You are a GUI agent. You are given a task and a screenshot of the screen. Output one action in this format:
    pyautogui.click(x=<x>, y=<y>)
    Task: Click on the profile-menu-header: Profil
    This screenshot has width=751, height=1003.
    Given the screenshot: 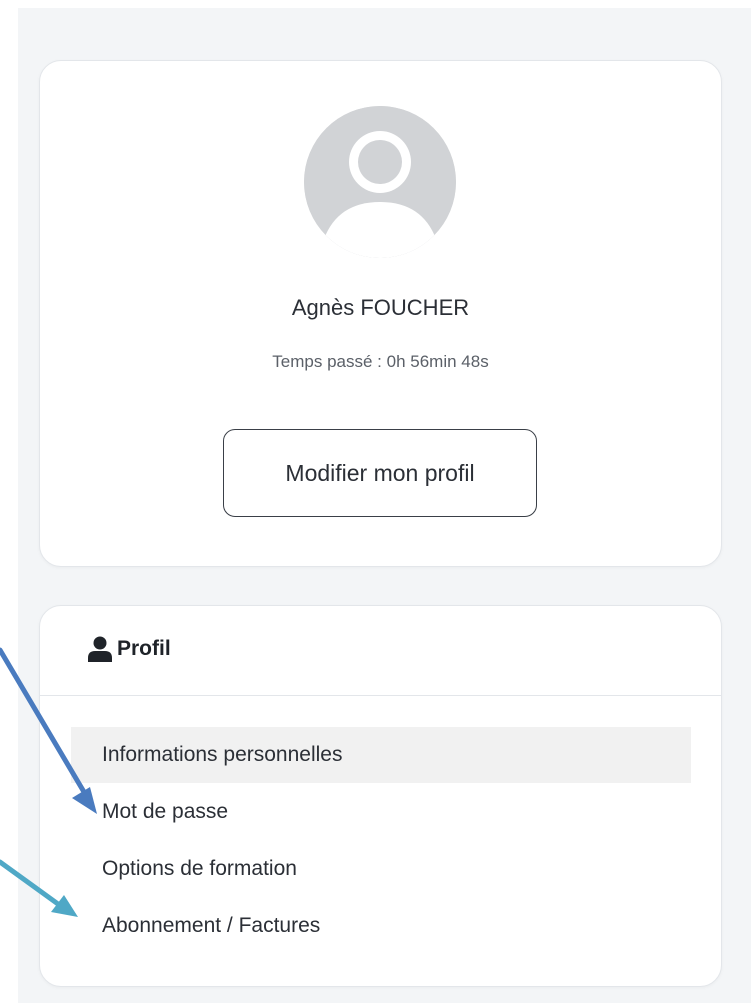 What is the action you would take?
    pyautogui.click(x=380, y=651)
    